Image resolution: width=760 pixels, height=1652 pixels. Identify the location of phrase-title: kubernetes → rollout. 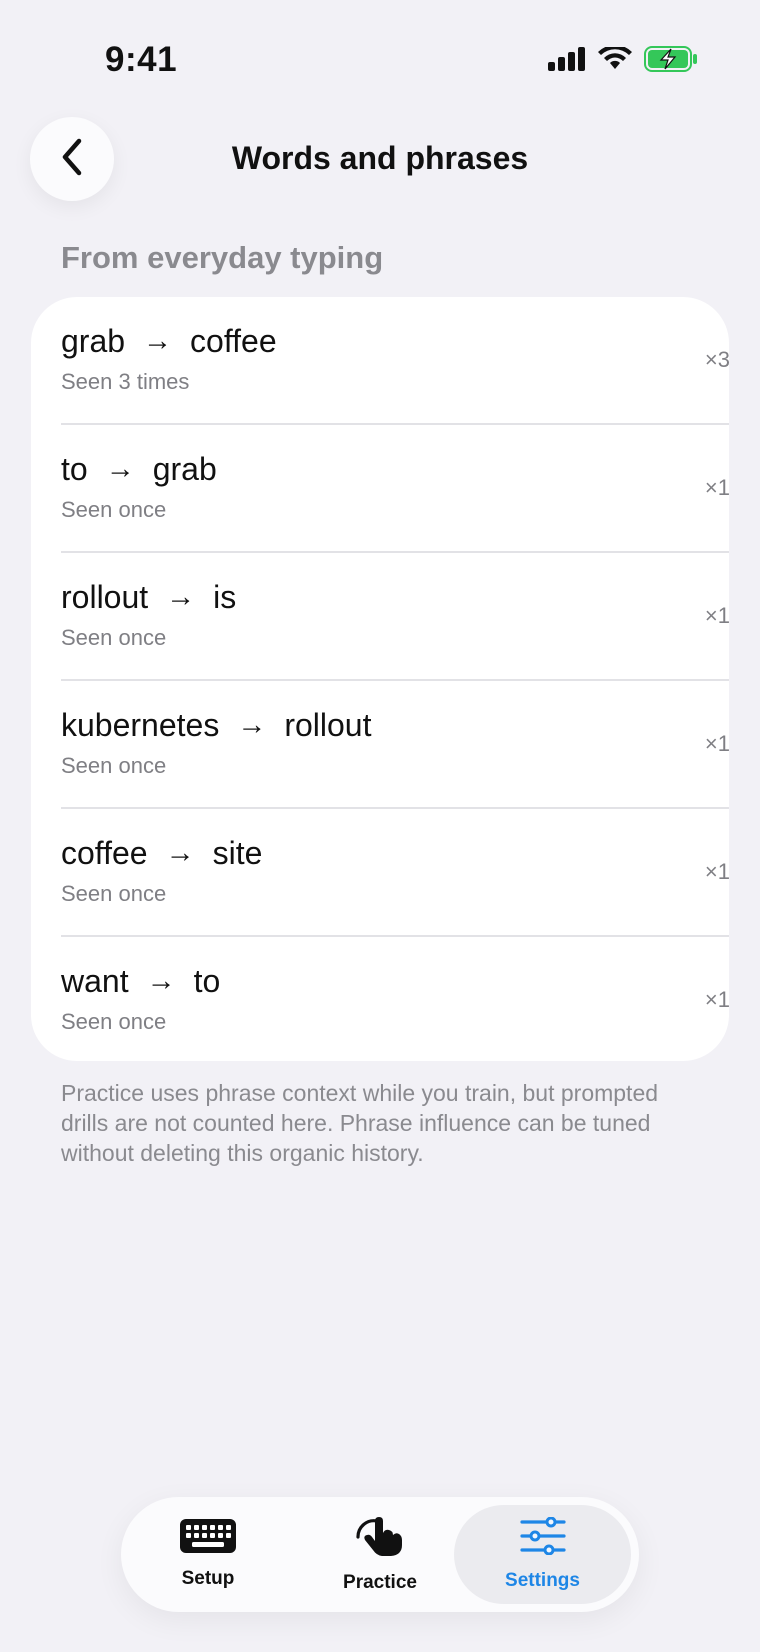
(216, 725).